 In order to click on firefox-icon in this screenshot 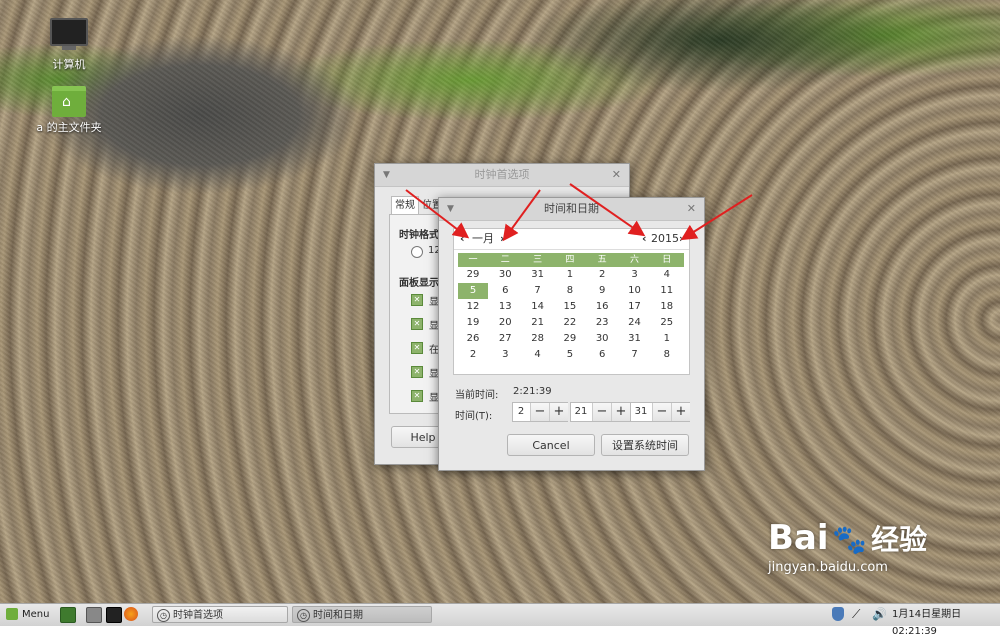, I will do `click(131, 614)`.